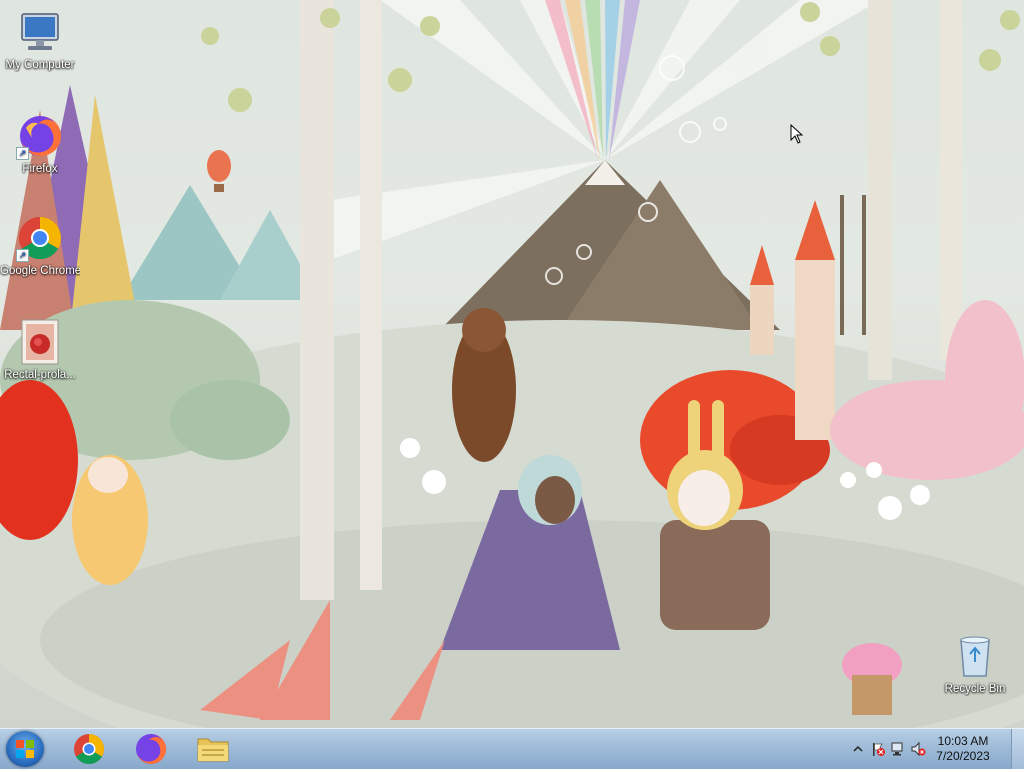 The height and width of the screenshot is (772, 1024). Describe the element at coordinates (40, 169) in the screenshot. I see `desktop-icon-label: Firefox` at that location.